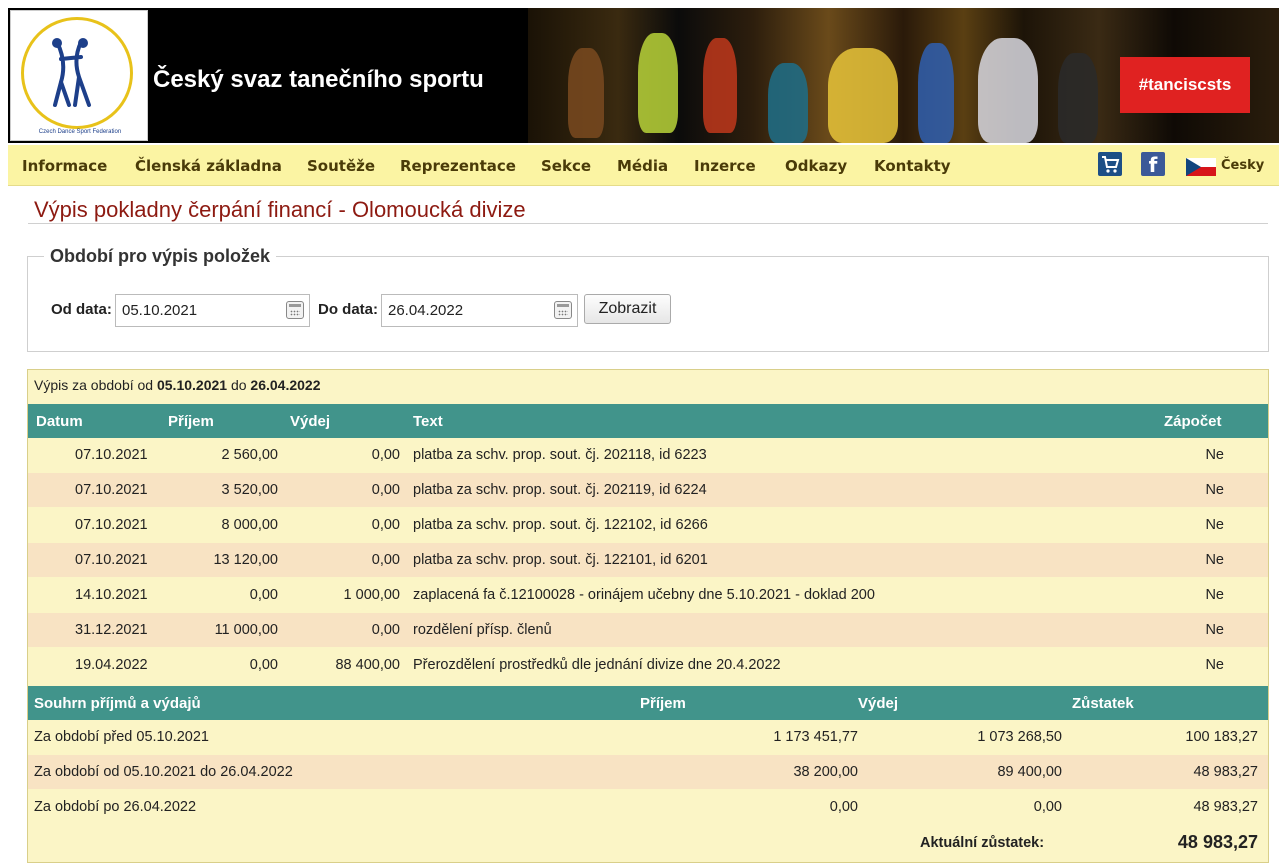  I want to click on from-date-input: 05.10.2021, so click(212, 310).